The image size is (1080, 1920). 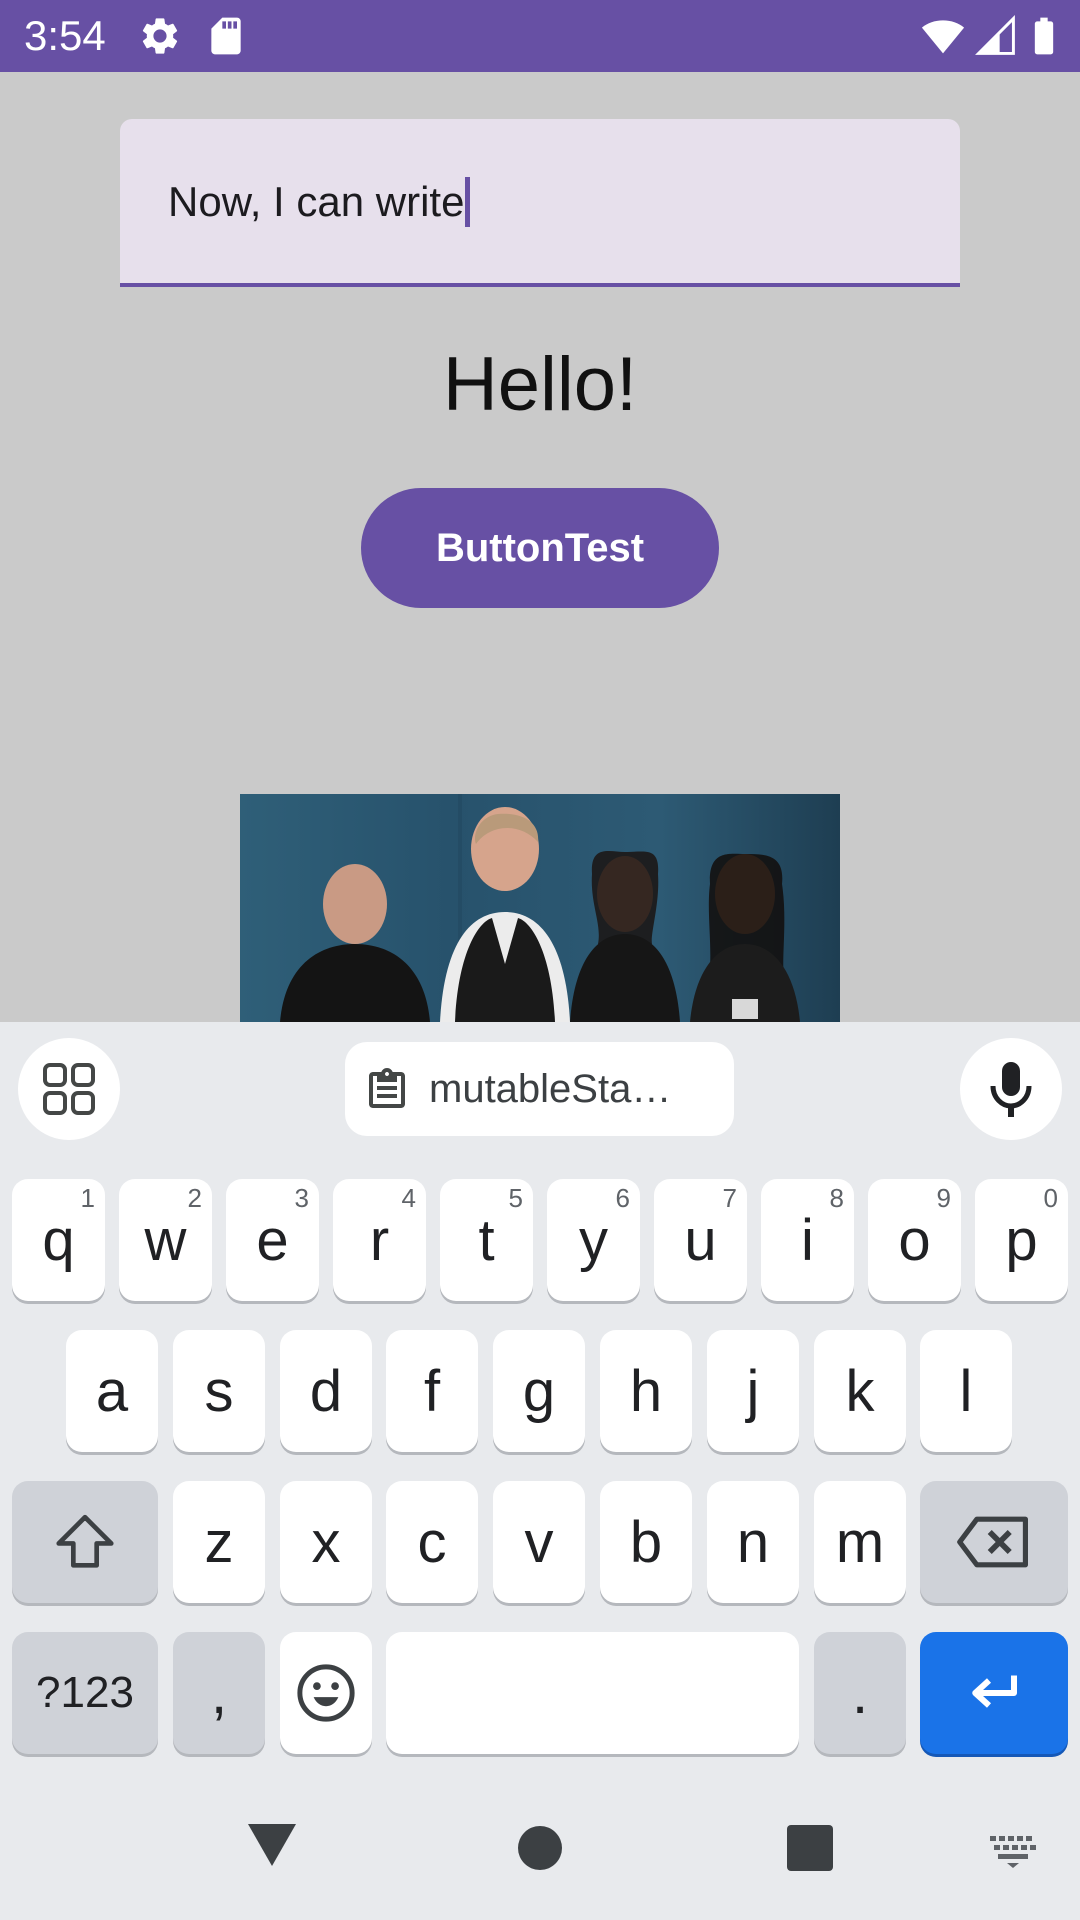 What do you see at coordinates (326, 1542) in the screenshot?
I see `key-x: x` at bounding box center [326, 1542].